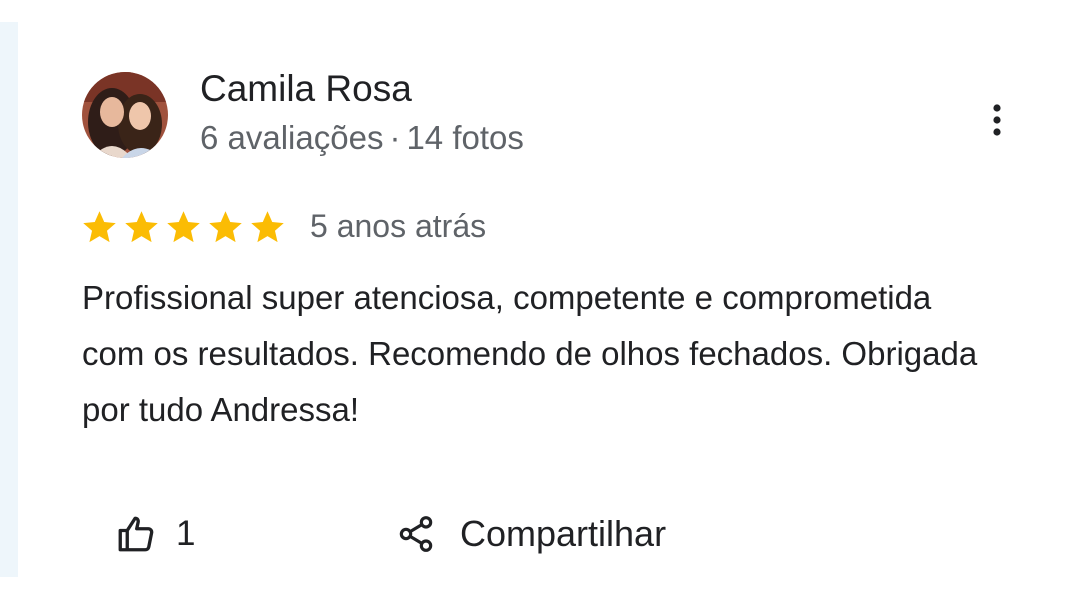 This screenshot has width=1080, height=600. I want to click on more-vert-icon, so click(997, 120).